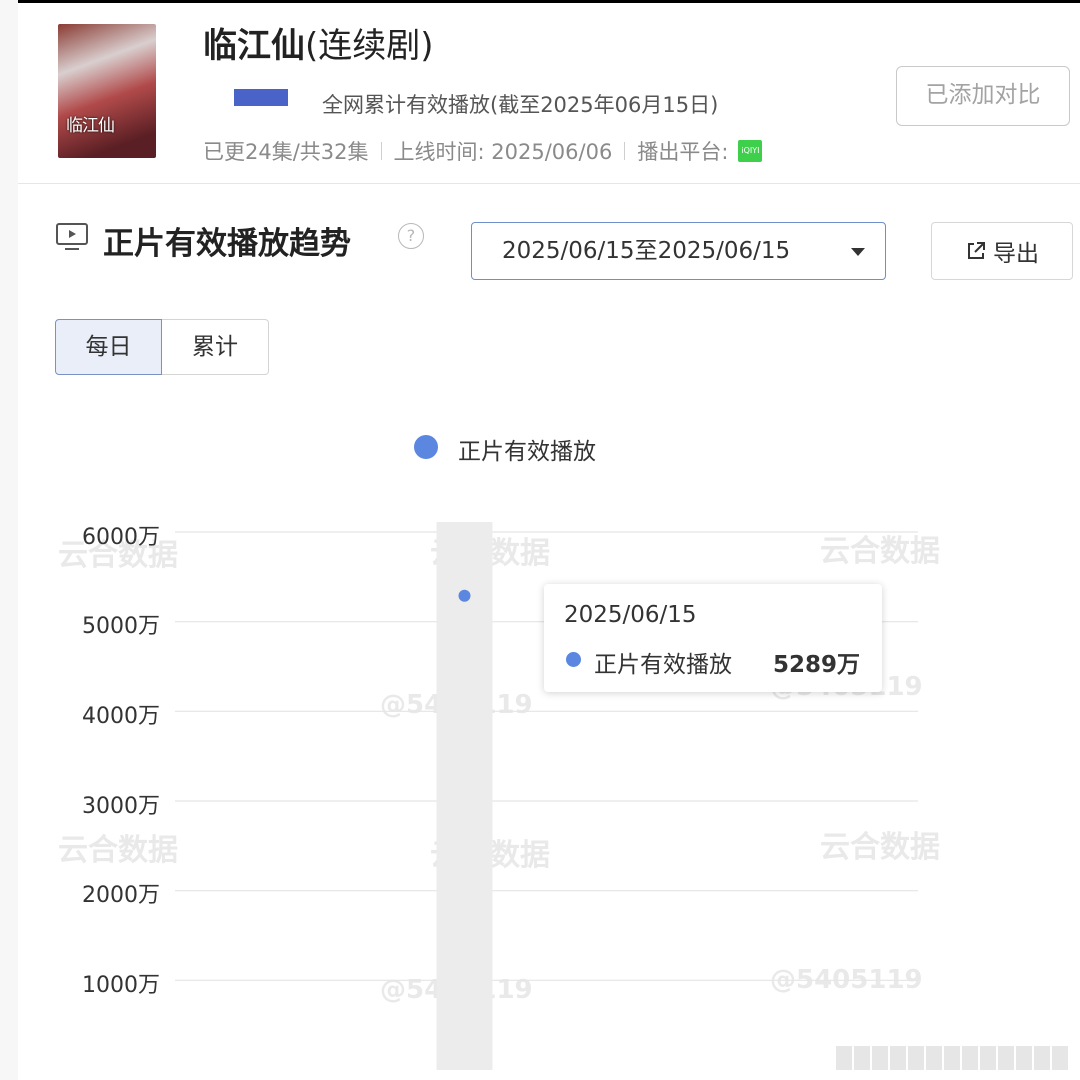 This screenshot has height=1080, width=1080. What do you see at coordinates (976, 250) in the screenshot?
I see `external-link-icon` at bounding box center [976, 250].